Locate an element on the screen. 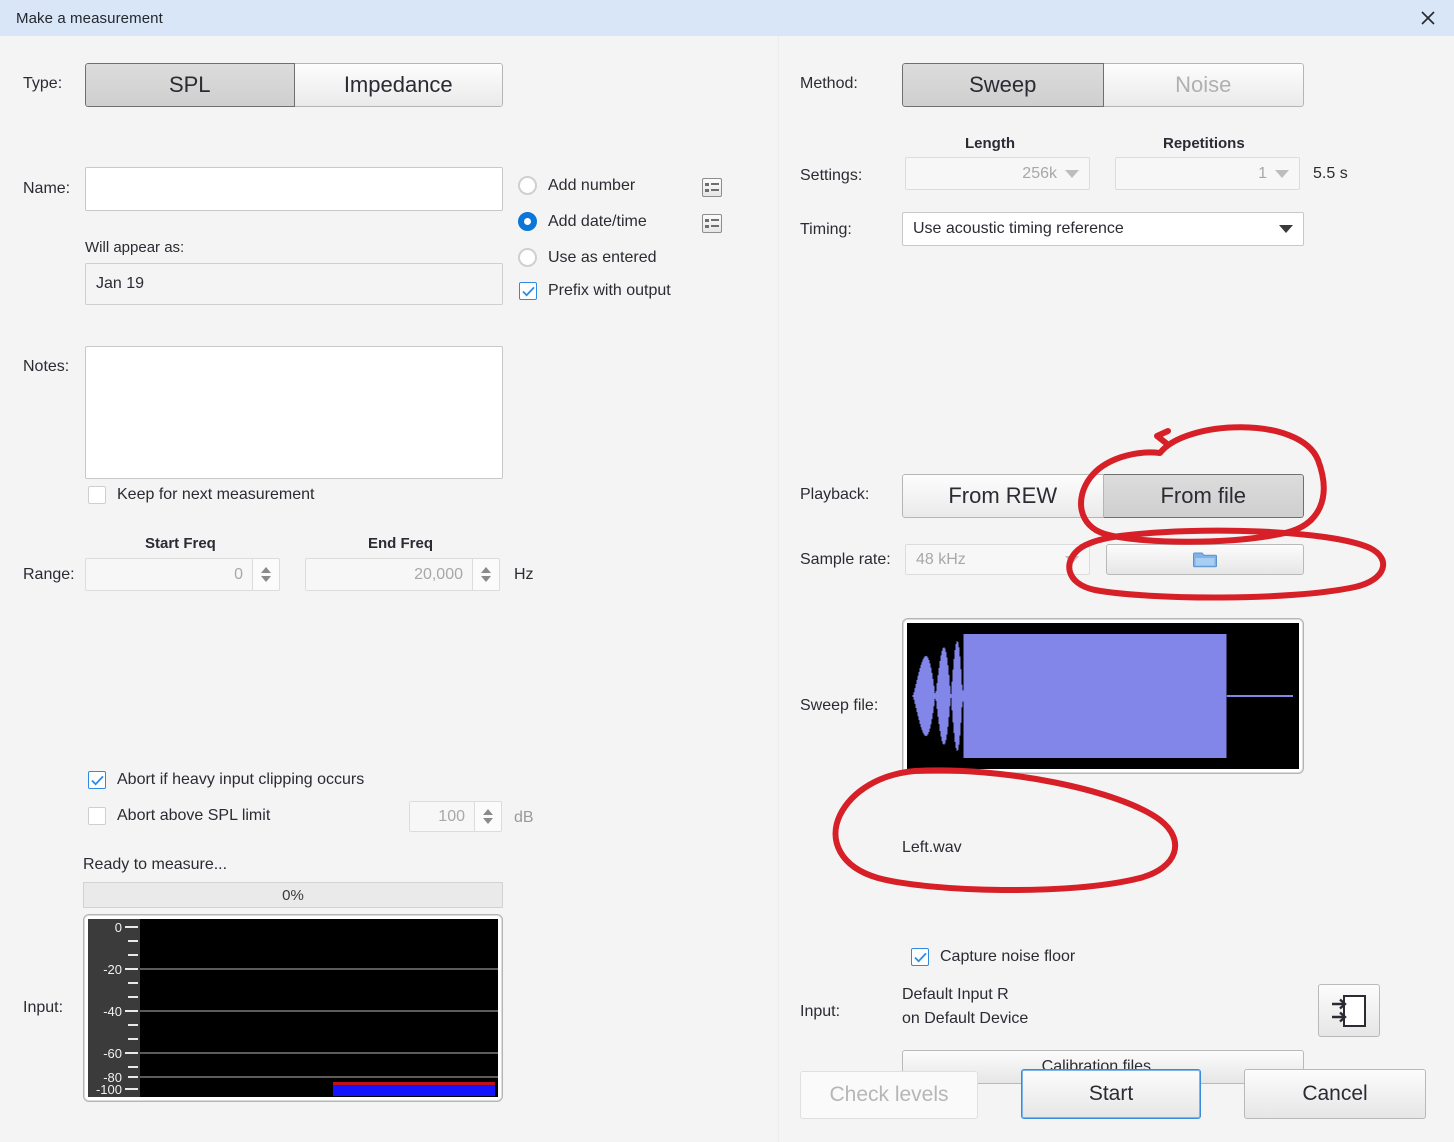 This screenshot has height=1142, width=1454. input-device-line2: on Default Device is located at coordinates (965, 1018).